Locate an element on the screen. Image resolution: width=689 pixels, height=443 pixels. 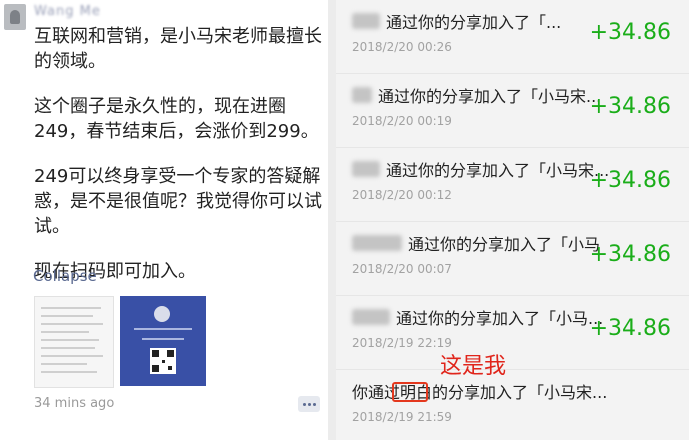
post-image-text is located at coordinates (74, 342).